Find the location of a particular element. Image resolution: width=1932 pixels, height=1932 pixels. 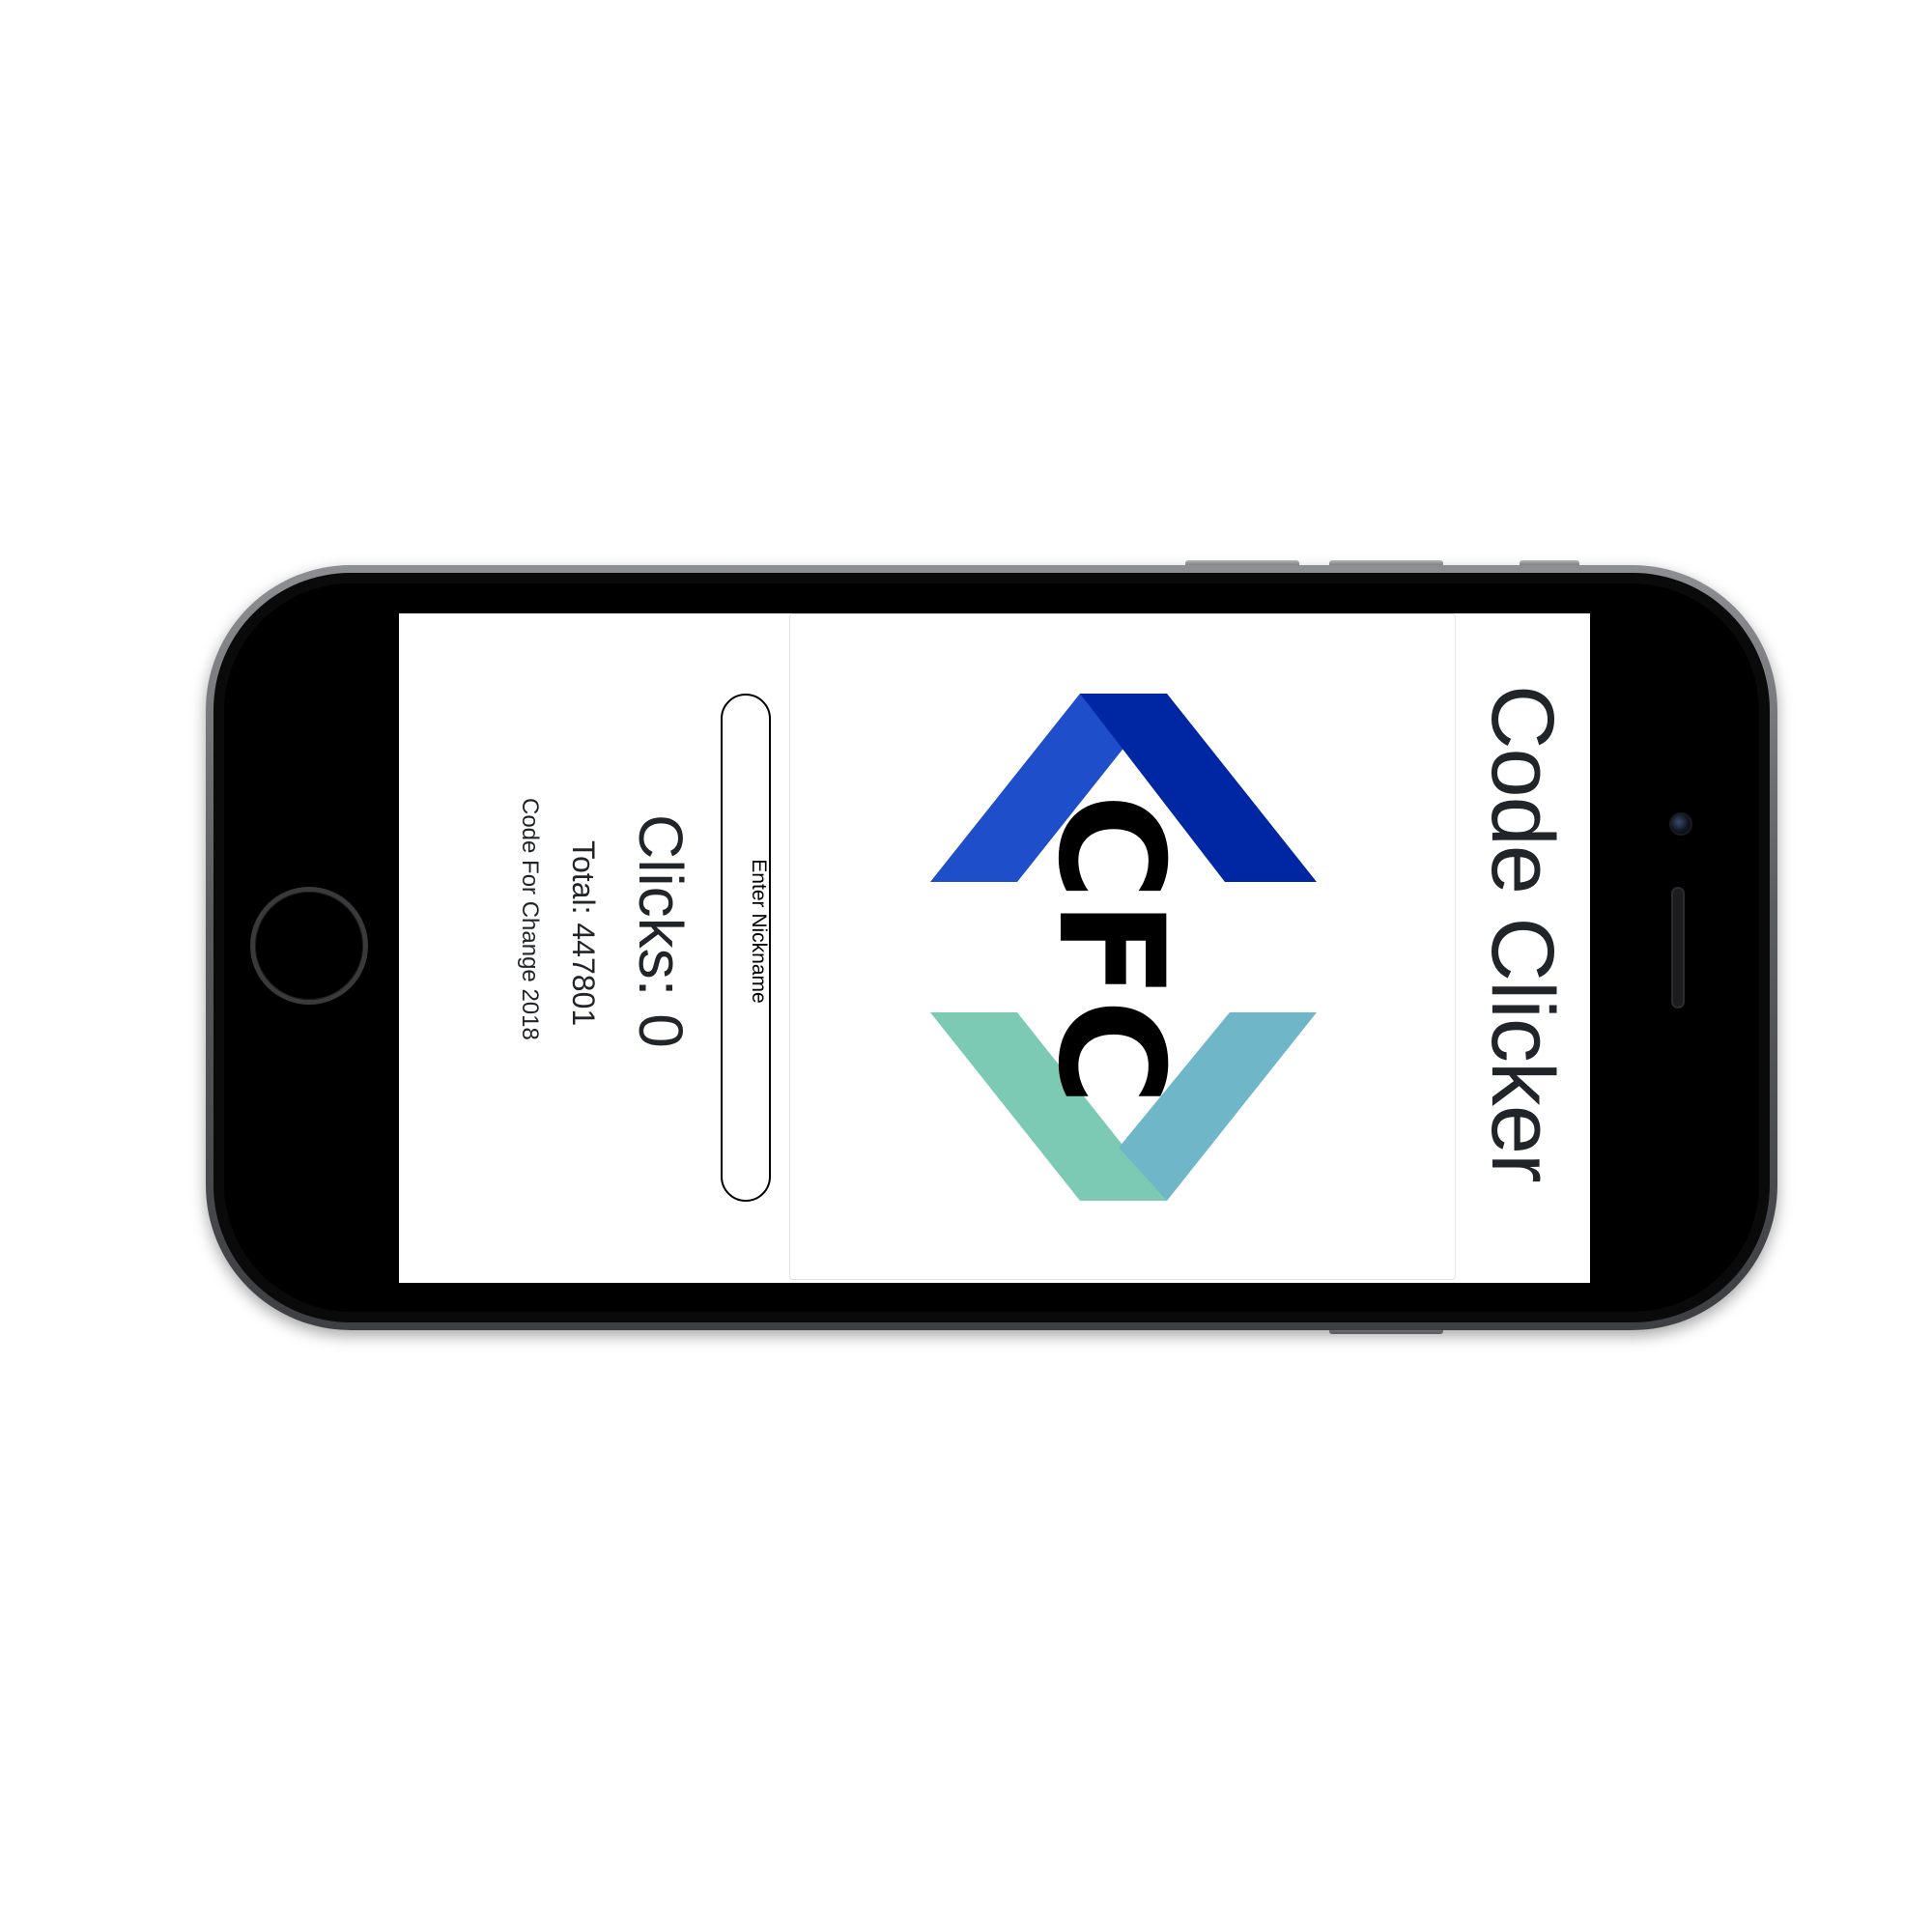

home-button is located at coordinates (309, 946).